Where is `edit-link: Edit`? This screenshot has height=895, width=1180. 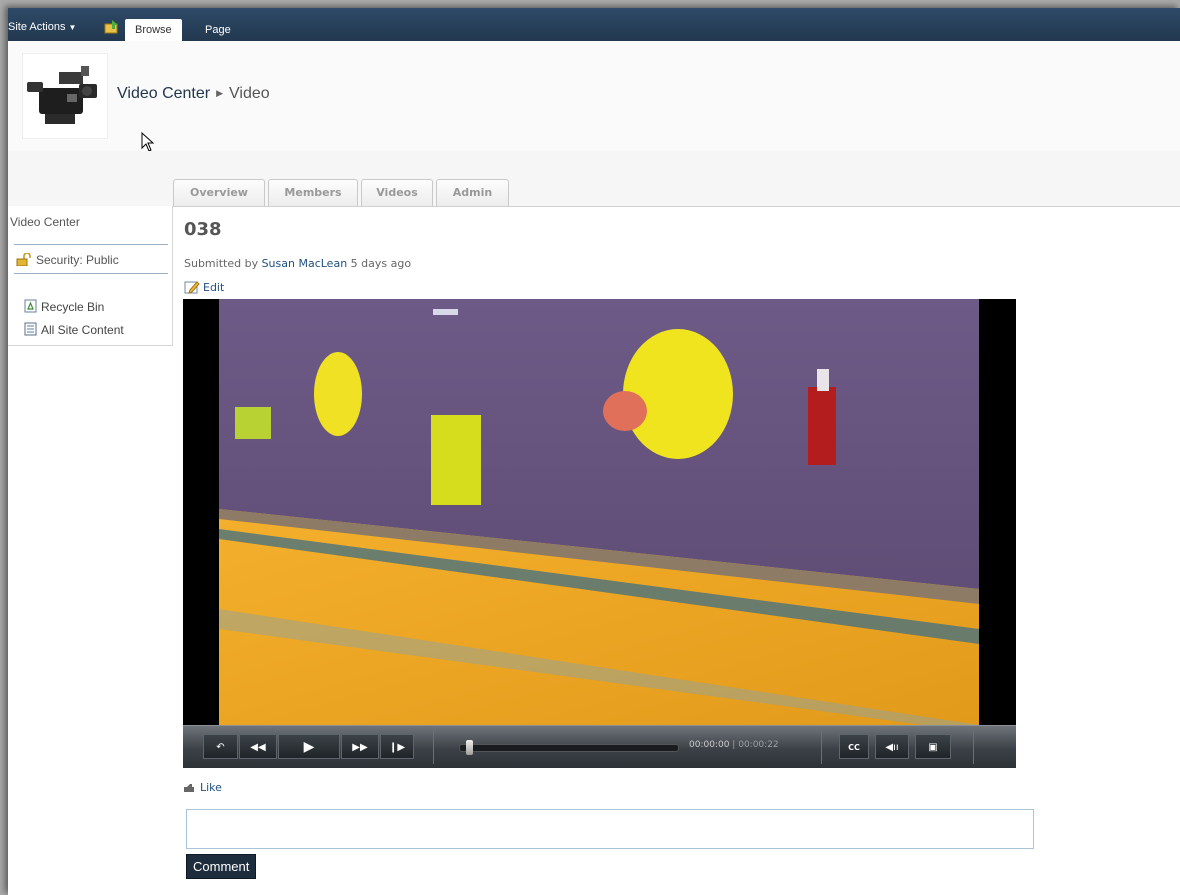 edit-link: Edit is located at coordinates (214, 287).